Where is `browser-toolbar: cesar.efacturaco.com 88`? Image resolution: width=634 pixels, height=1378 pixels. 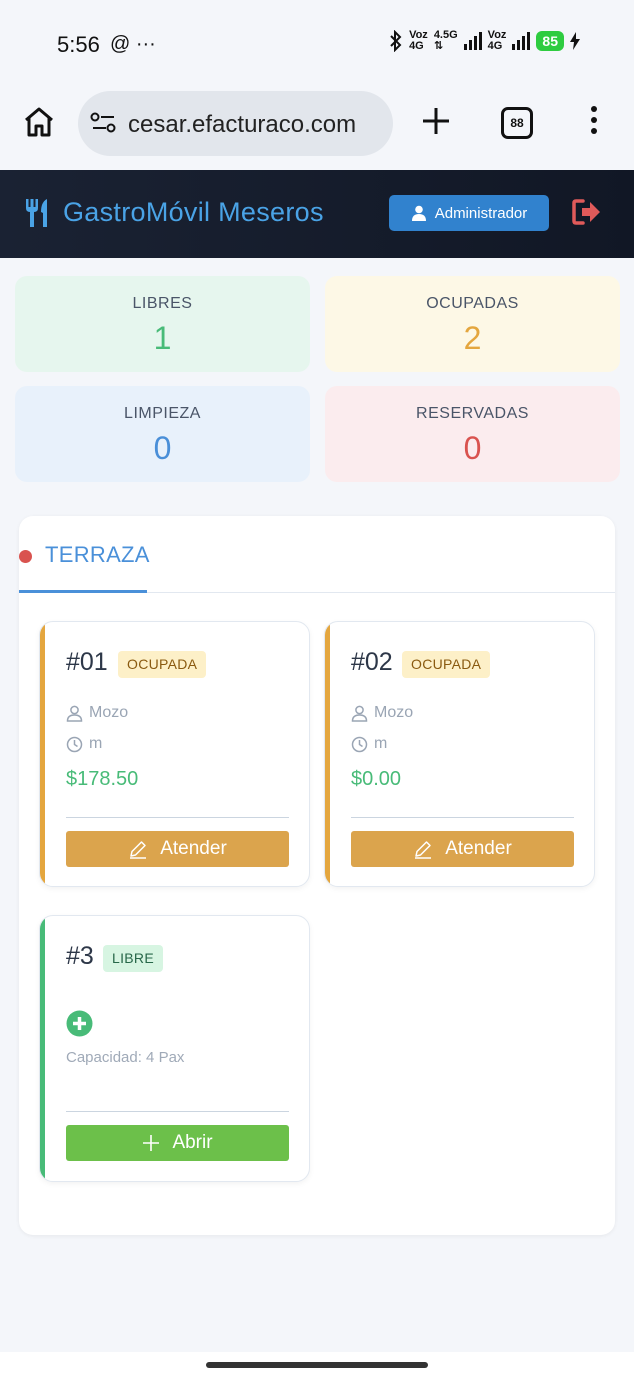 browser-toolbar: cesar.efacturaco.com 88 is located at coordinates (317, 129).